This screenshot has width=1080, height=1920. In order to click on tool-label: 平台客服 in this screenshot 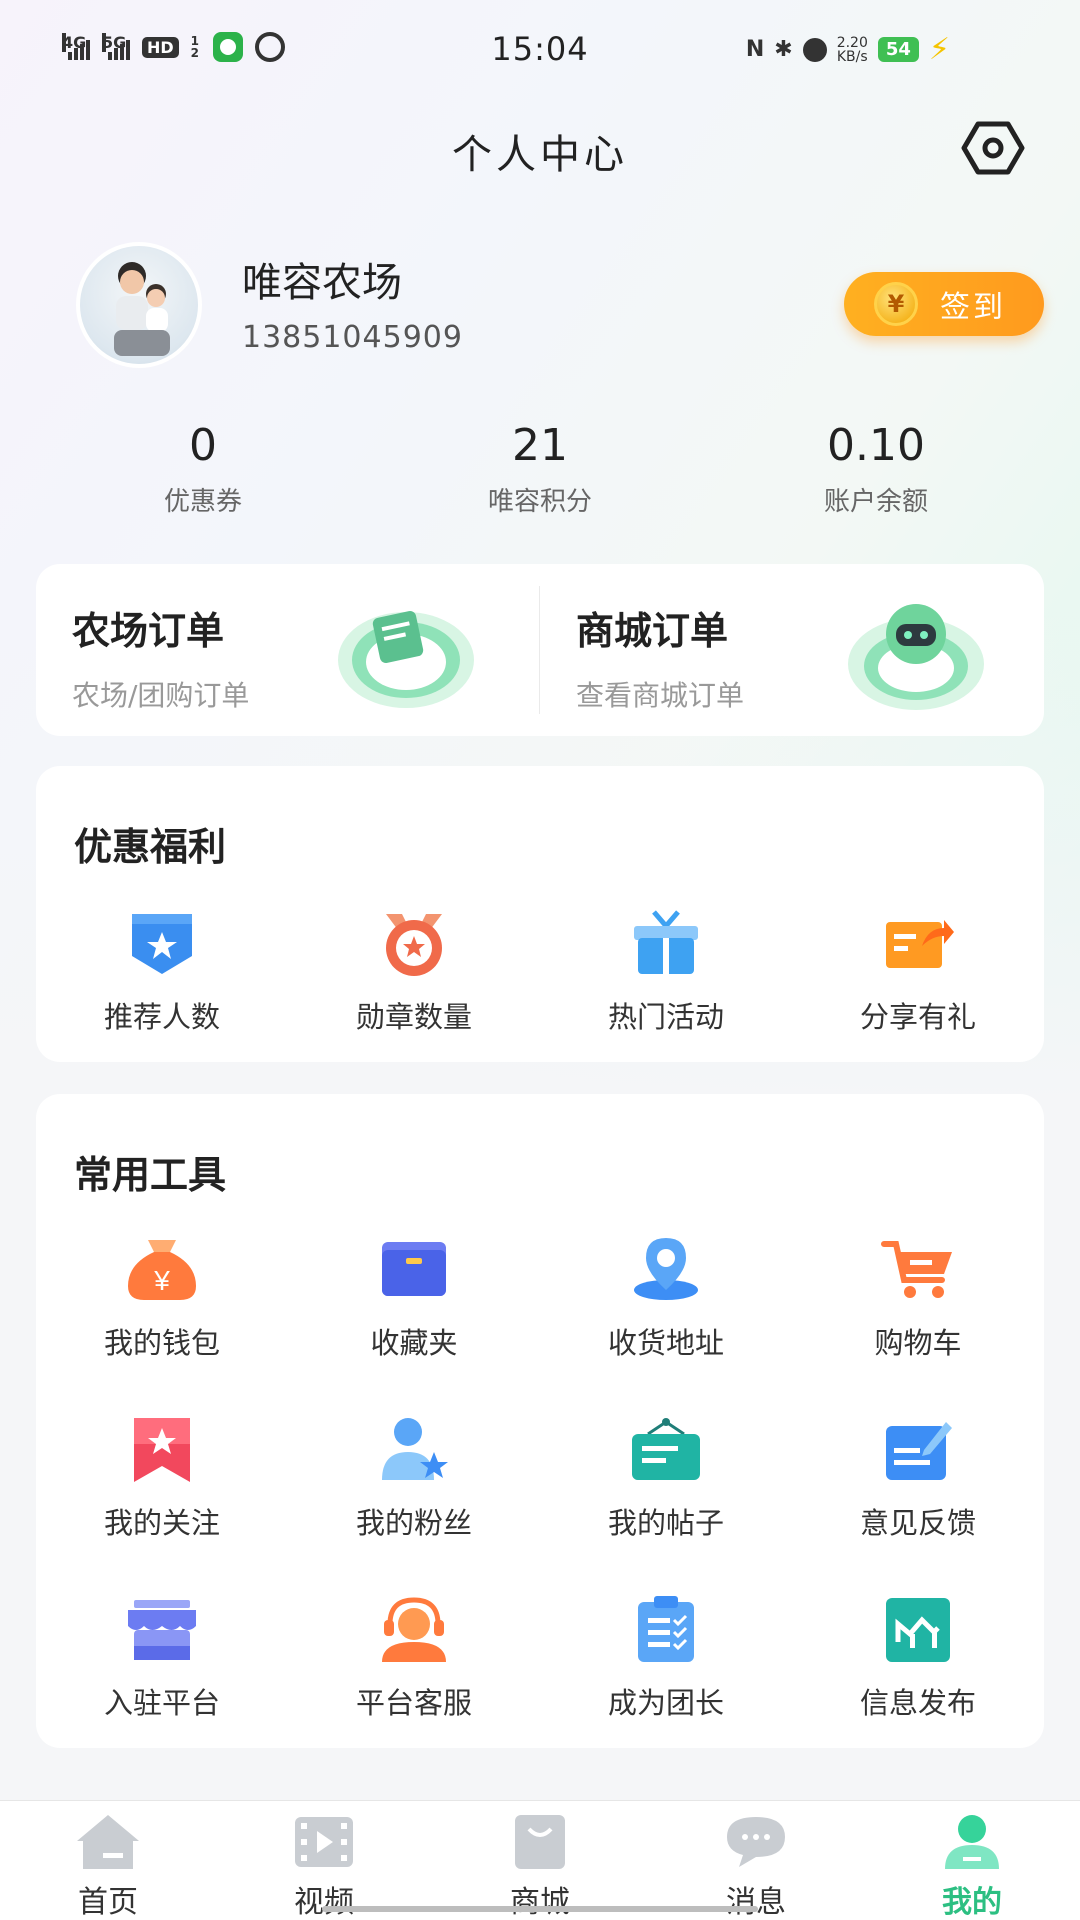, I will do `click(413, 1703)`.